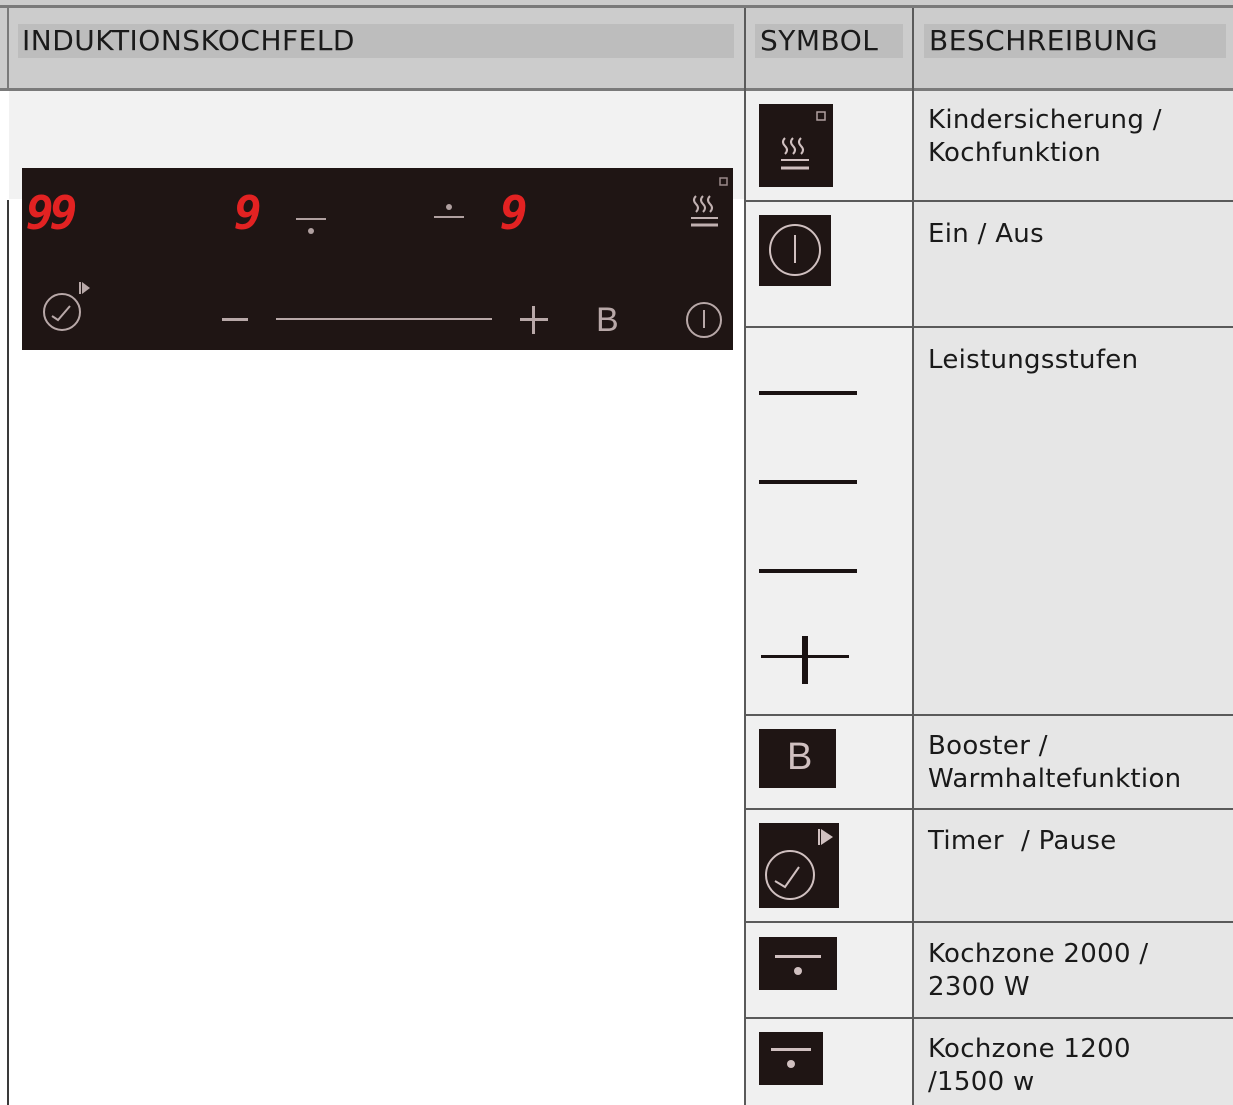  Describe the element at coordinates (819, 40) in the screenshot. I see `header-symbol: SYMBOL` at that location.